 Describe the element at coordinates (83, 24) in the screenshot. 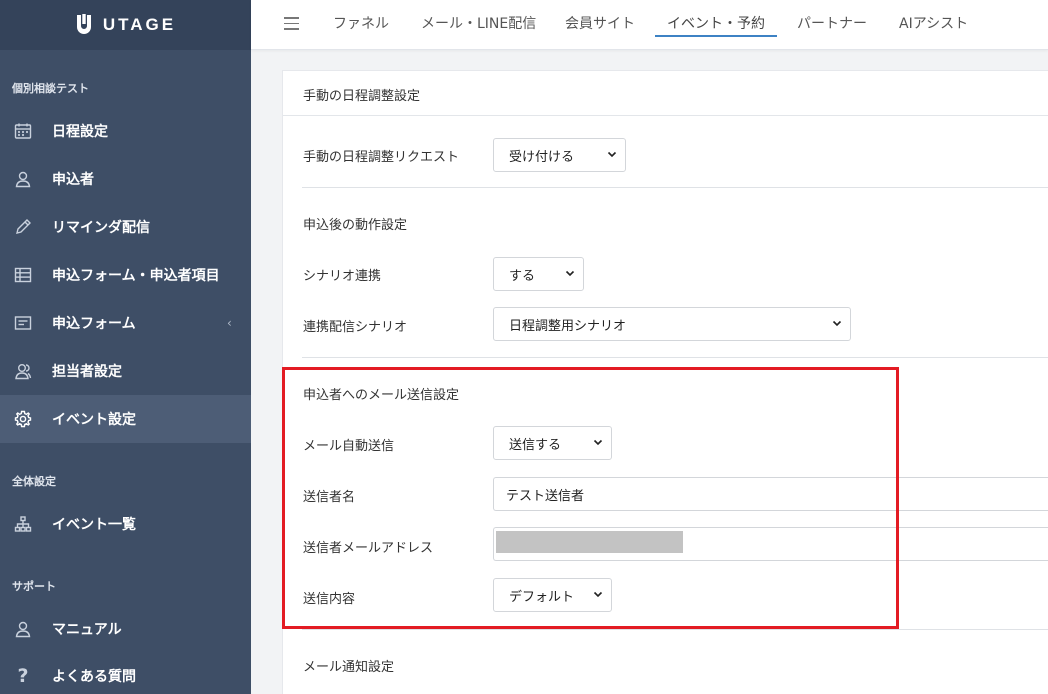

I see `utage-logo-icon` at that location.